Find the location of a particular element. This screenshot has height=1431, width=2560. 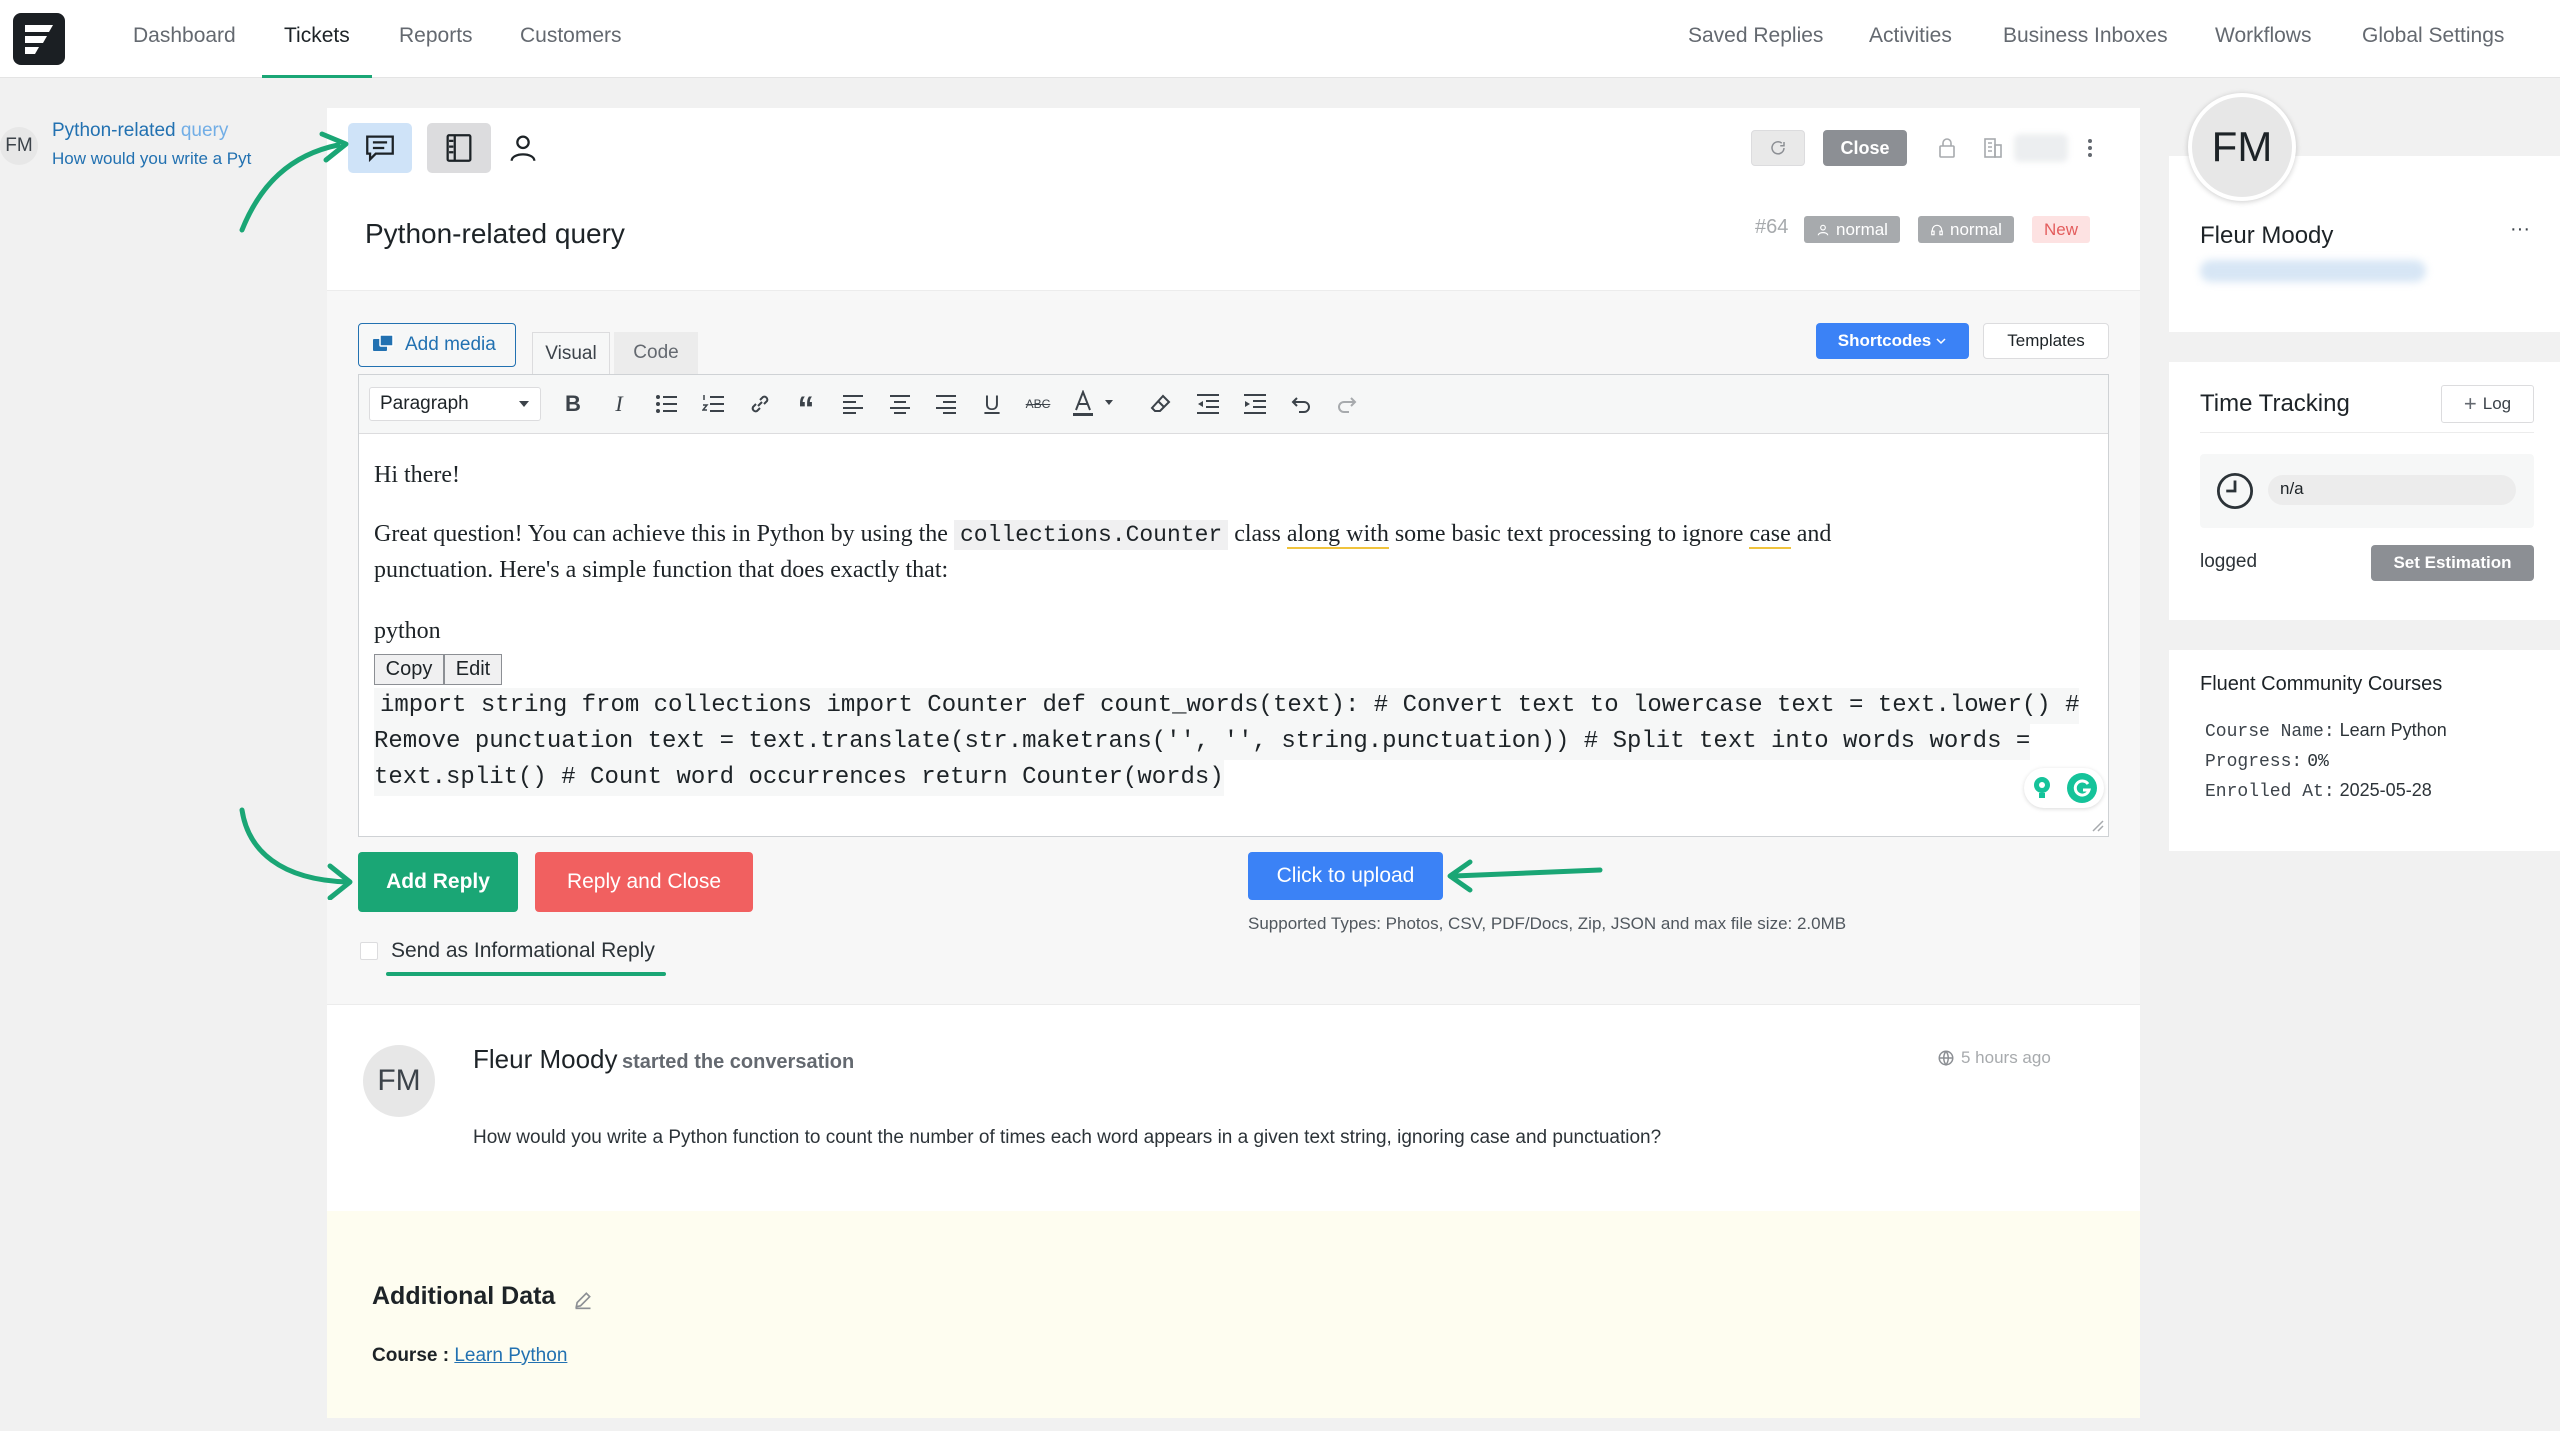

italic-icon: I is located at coordinates (619, 403).